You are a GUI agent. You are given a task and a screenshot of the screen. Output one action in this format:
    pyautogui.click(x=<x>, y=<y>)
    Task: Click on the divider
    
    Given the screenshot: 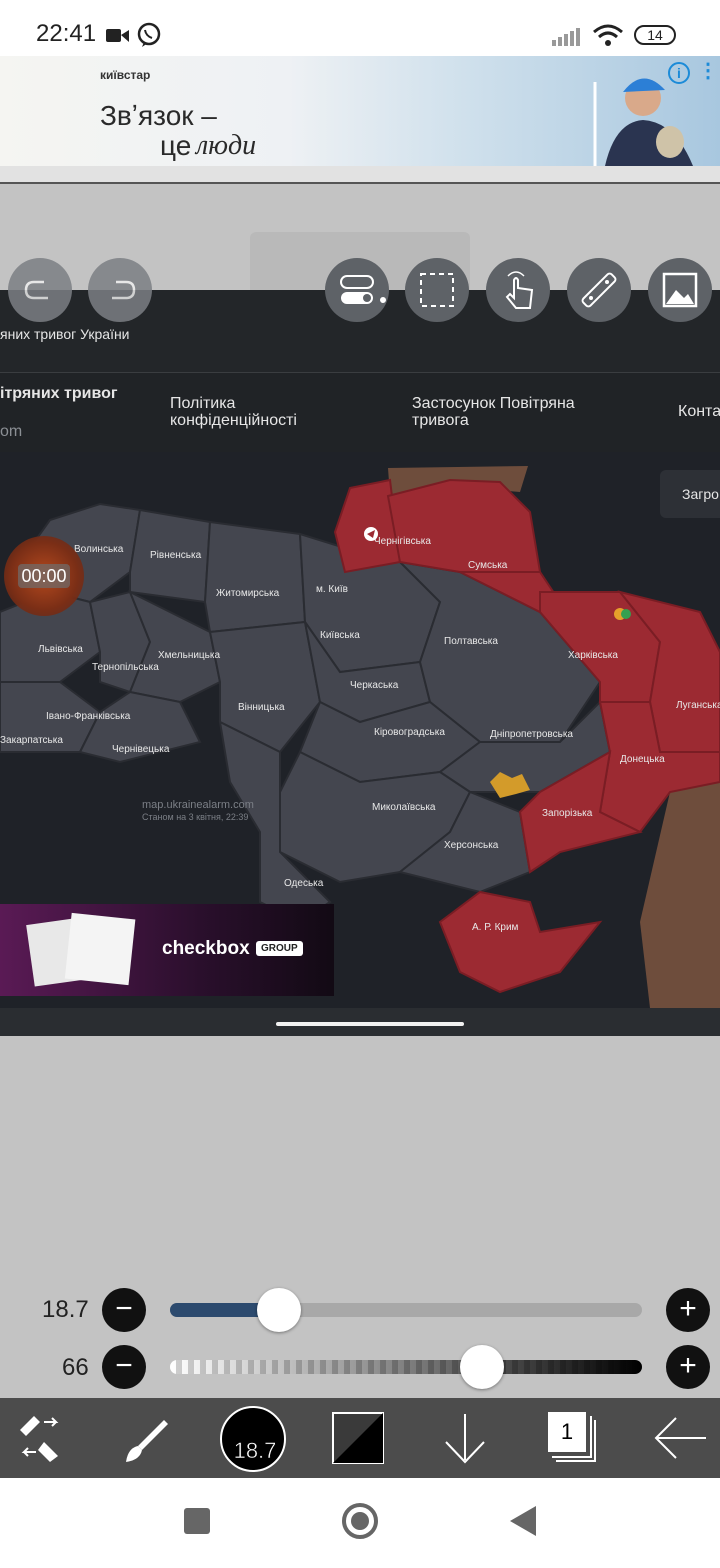 What is the action you would take?
    pyautogui.click(x=360, y=175)
    